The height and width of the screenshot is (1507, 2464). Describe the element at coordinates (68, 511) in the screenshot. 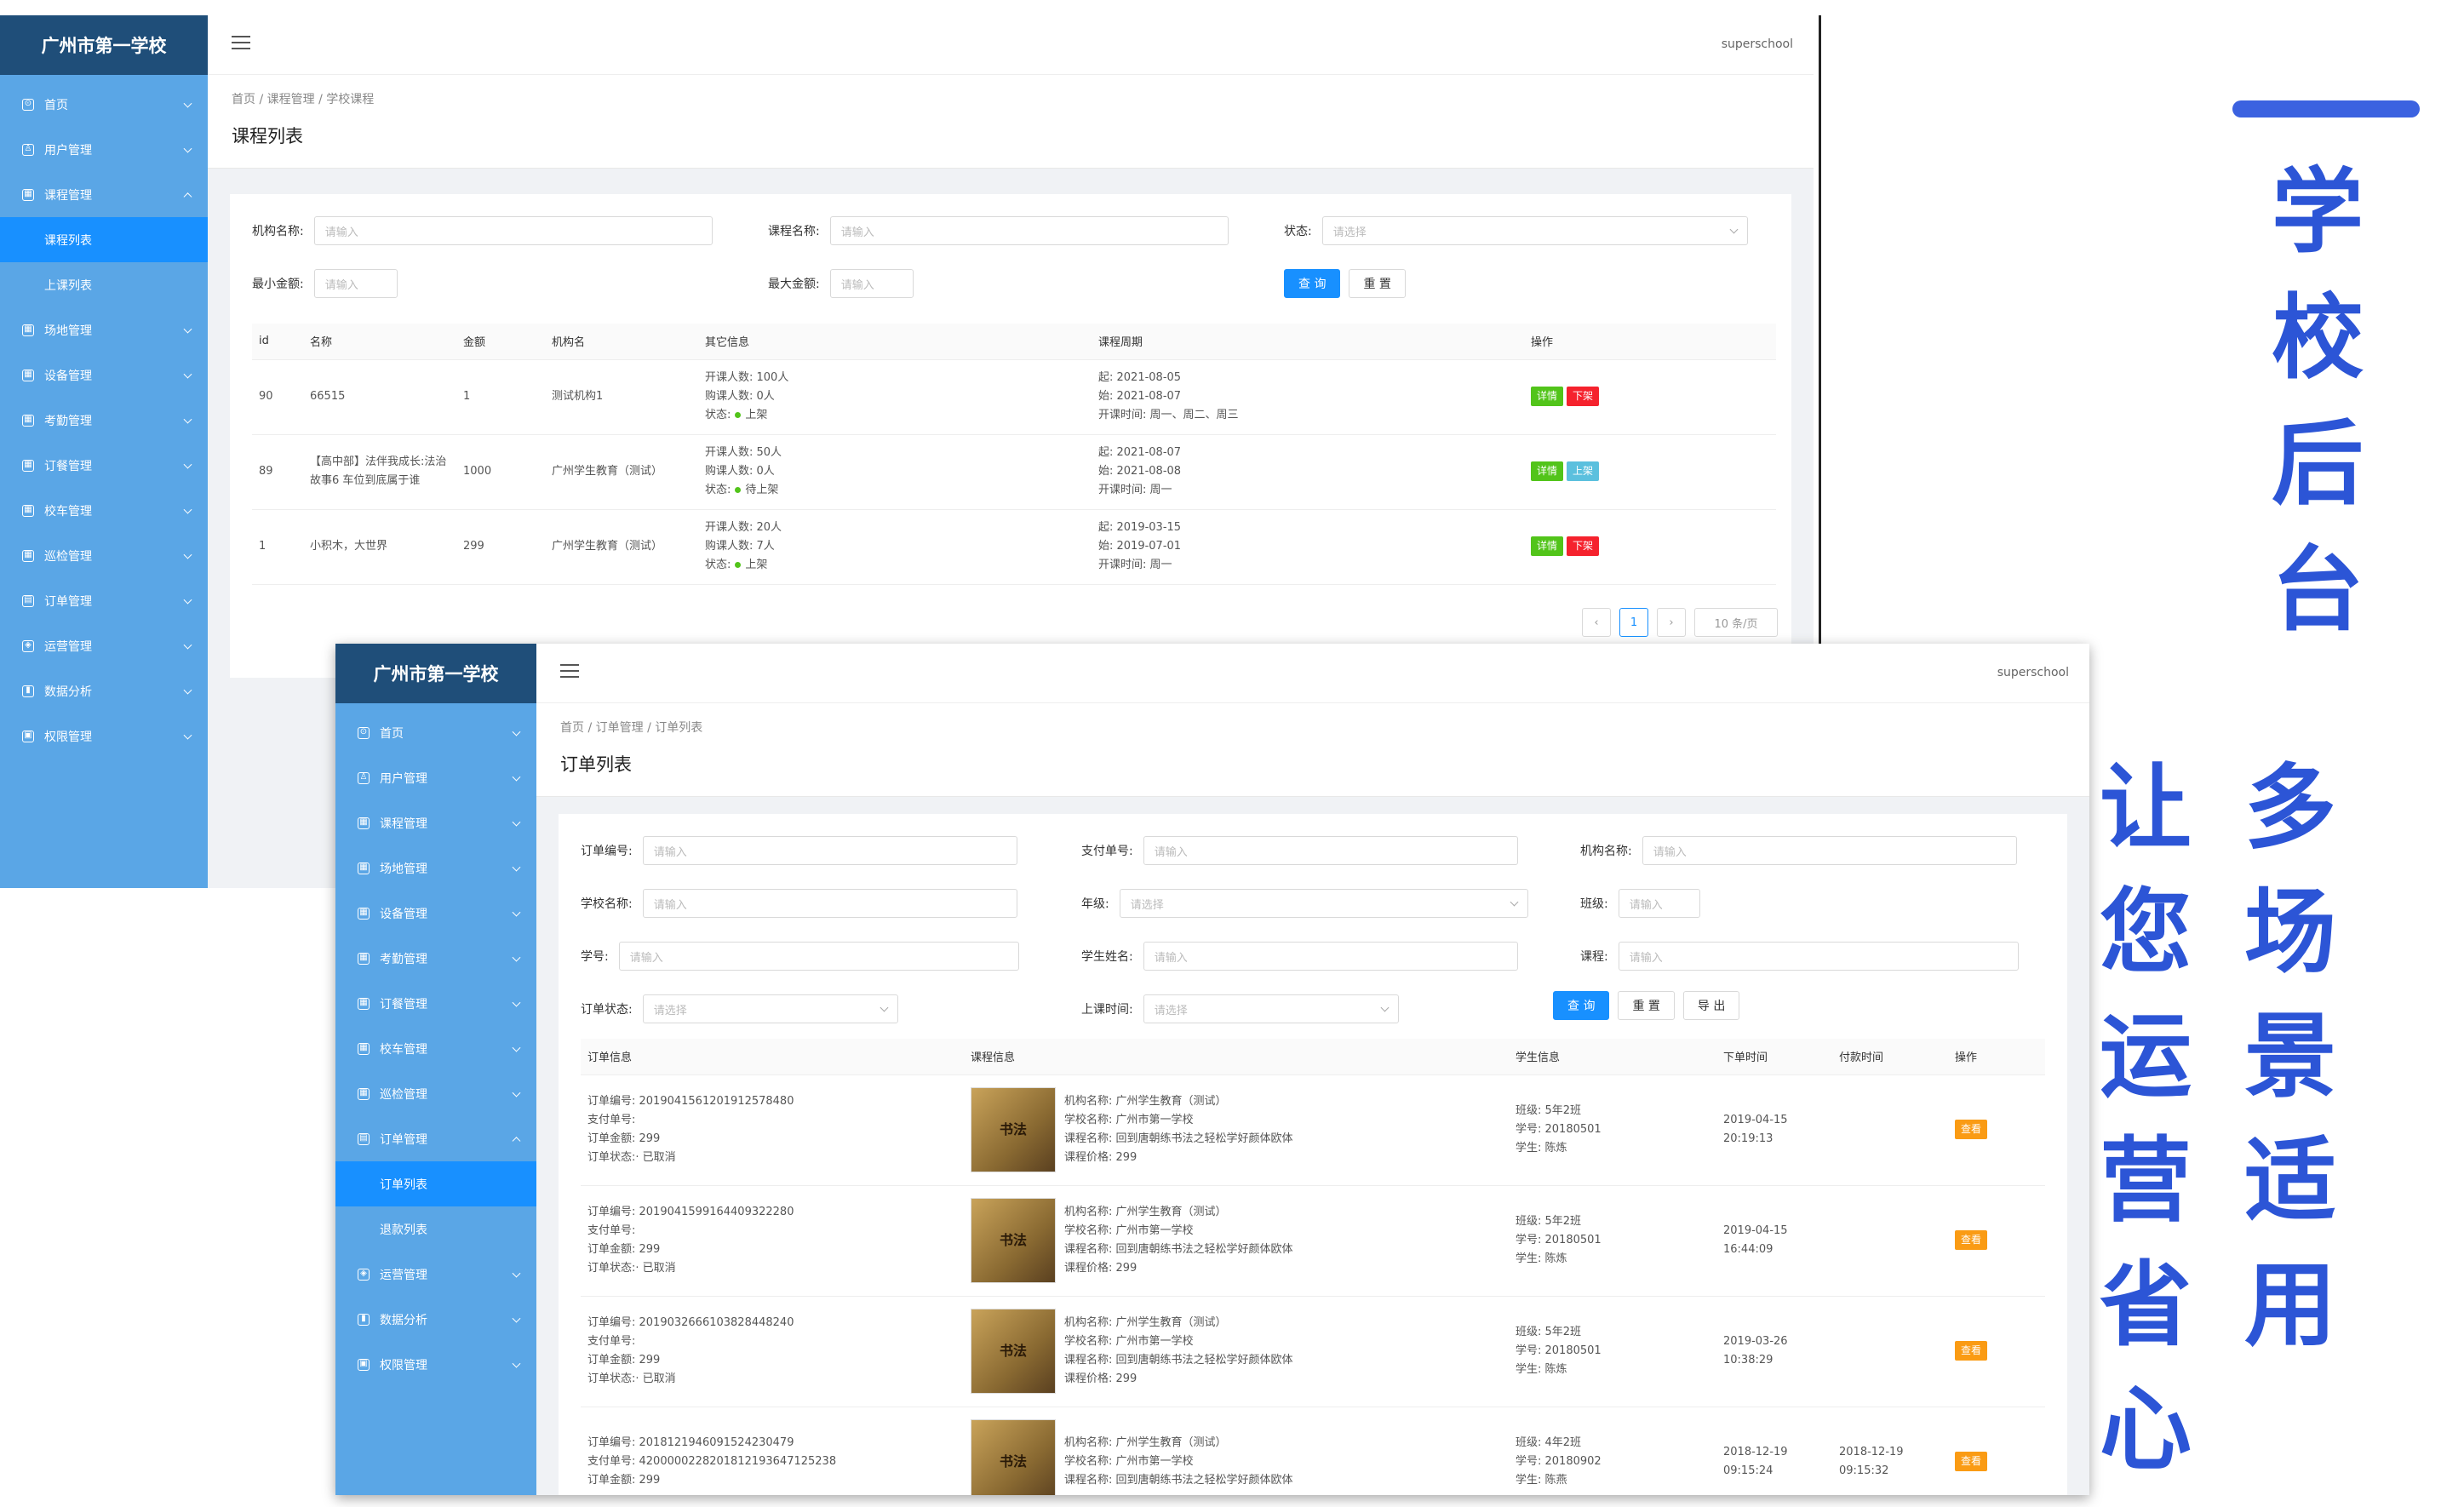

I see `sidebar-item-label: 校车管理` at that location.